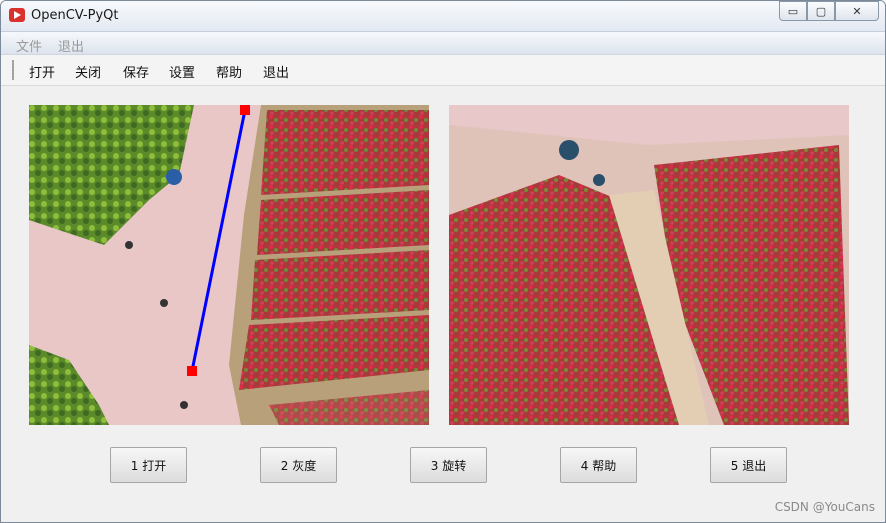  Describe the element at coordinates (88, 71) in the screenshot. I see `toolbar-close-button: 关闭` at that location.